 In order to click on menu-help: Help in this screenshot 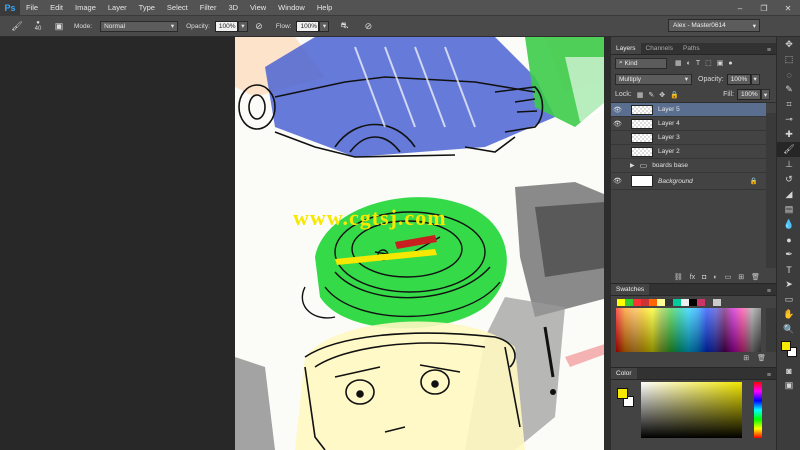, I will do `click(324, 7)`.